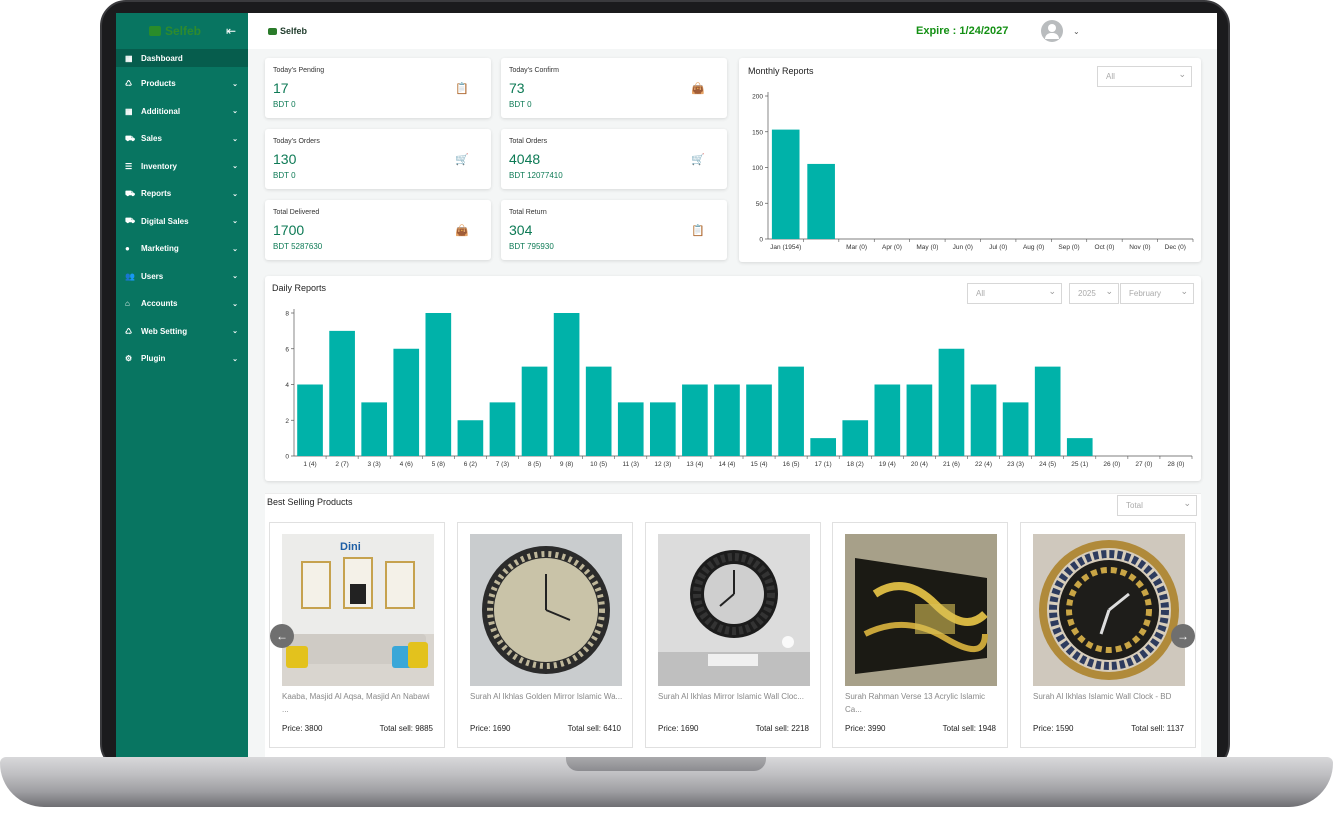 The width and height of the screenshot is (1333, 813). Describe the element at coordinates (438, 464) in the screenshot. I see `x-tick-label: 5 (8)` at that location.